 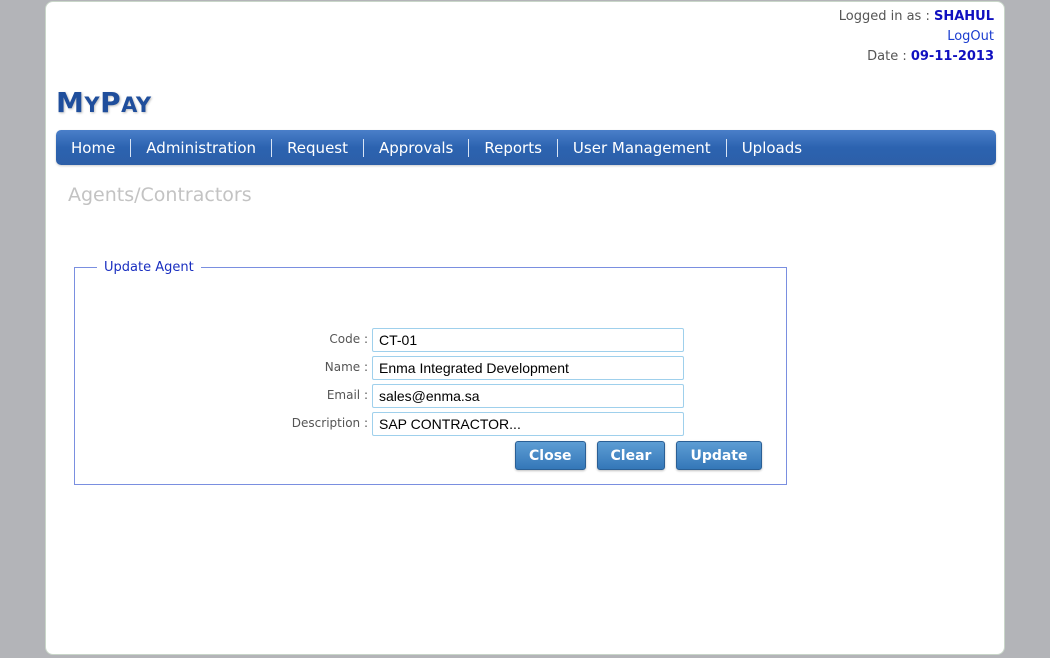 I want to click on nav-reports: Reports, so click(x=513, y=147).